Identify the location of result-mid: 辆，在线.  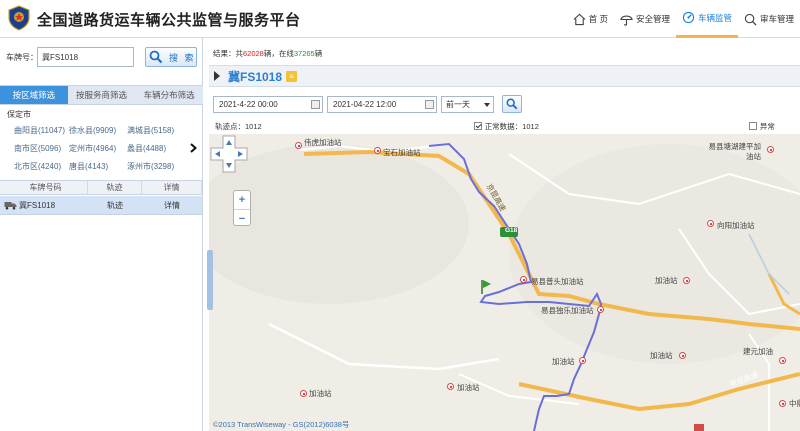
(278, 53).